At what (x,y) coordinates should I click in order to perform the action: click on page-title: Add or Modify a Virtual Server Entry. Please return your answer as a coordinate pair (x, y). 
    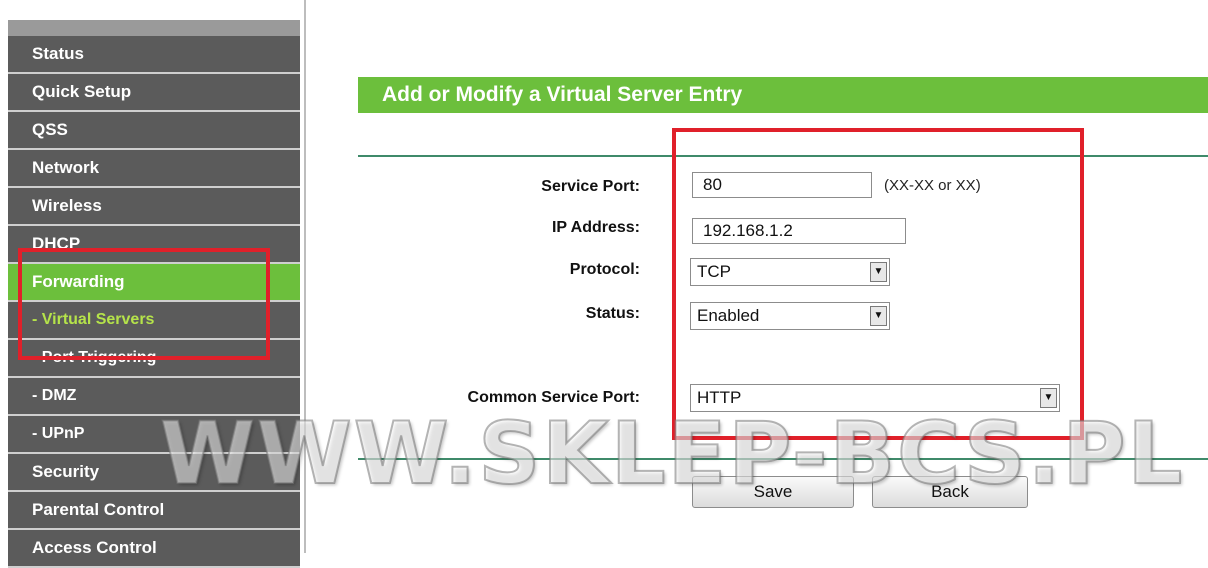
    Looking at the image, I should click on (562, 94).